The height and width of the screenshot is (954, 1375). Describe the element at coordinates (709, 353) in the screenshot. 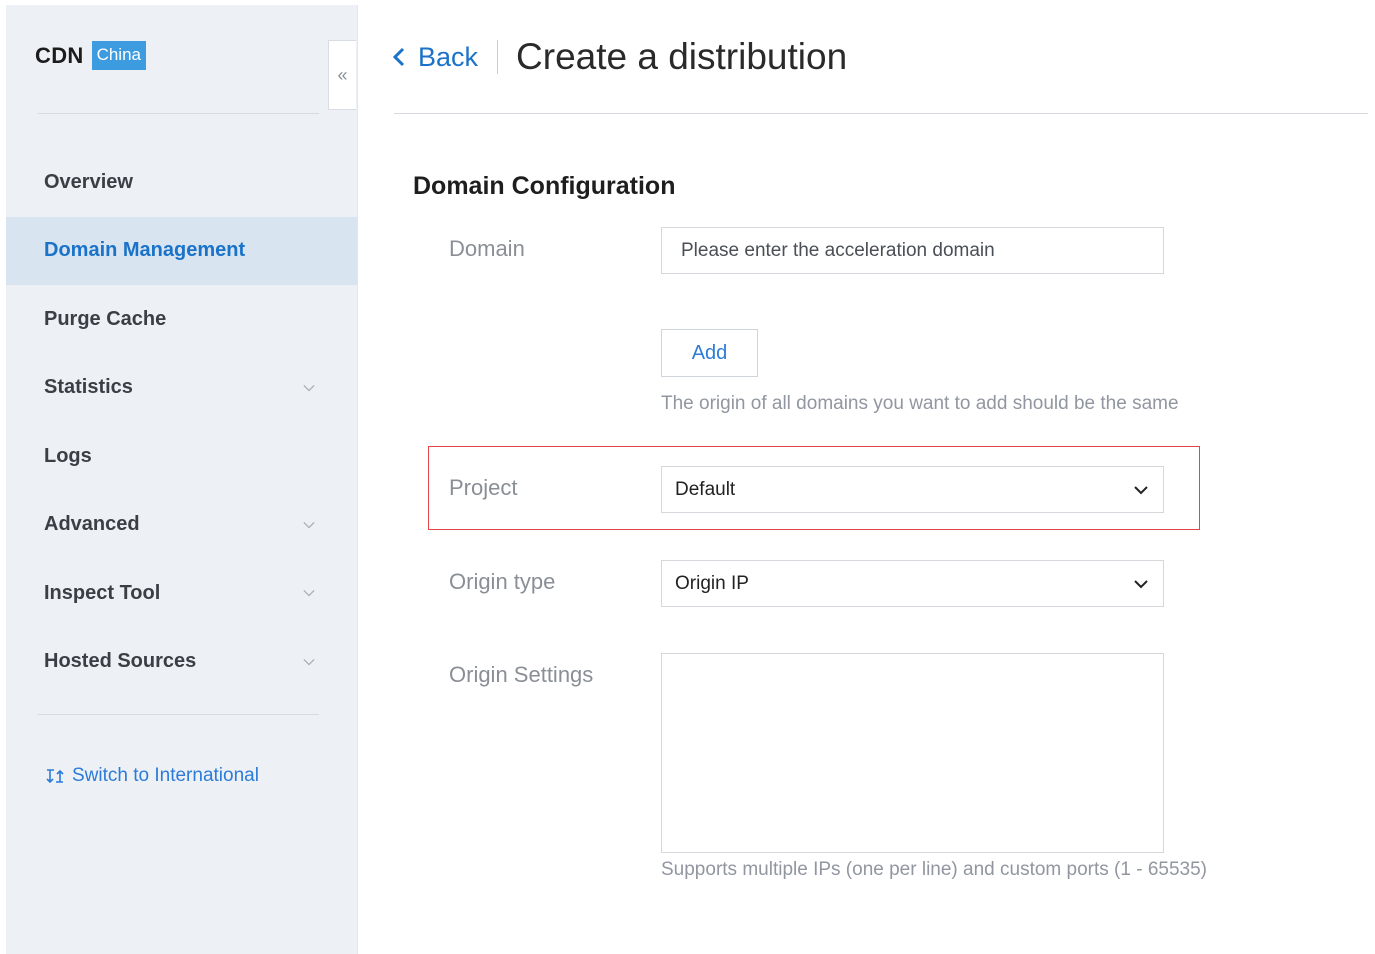

I see `add-domain-button: Add` at that location.